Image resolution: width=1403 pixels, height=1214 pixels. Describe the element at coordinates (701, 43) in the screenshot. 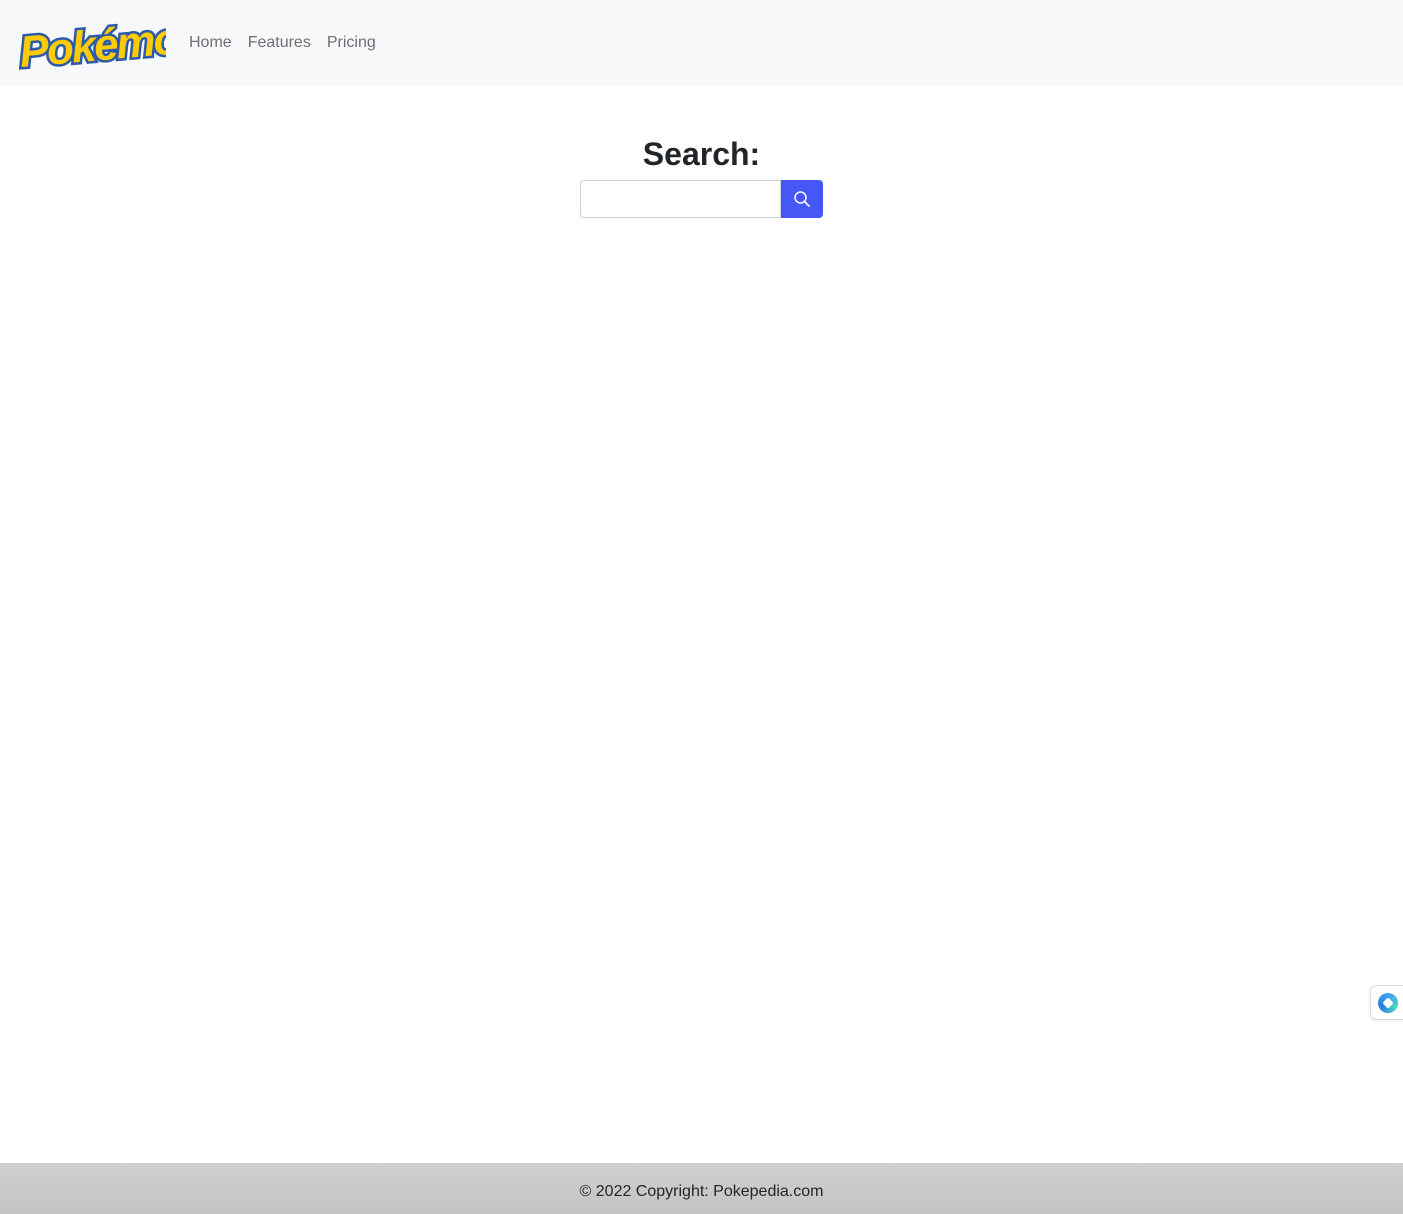

I see `navbar: Pokémon Home Features Pricing` at that location.